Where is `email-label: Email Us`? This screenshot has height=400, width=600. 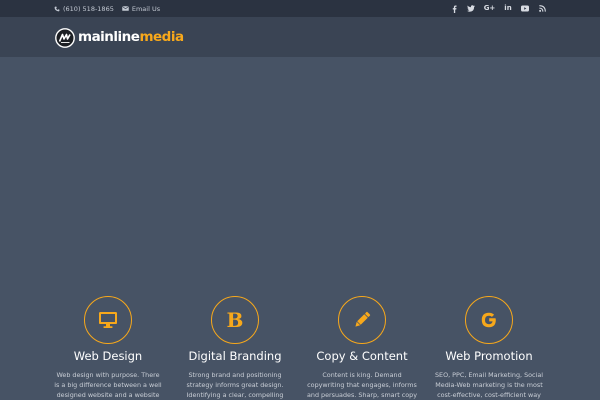
email-label: Email Us is located at coordinates (146, 8).